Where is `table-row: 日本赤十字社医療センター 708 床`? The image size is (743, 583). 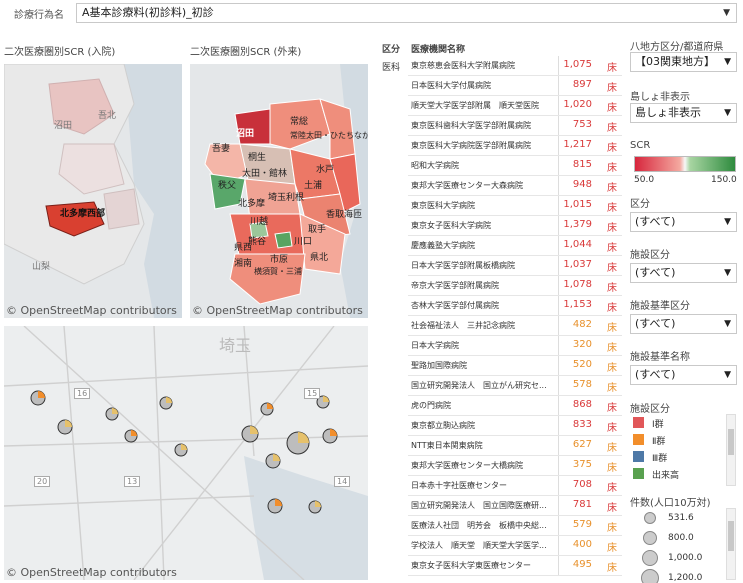
table-row: 日本赤十字社医療センター 708 床 is located at coordinates (515, 486).